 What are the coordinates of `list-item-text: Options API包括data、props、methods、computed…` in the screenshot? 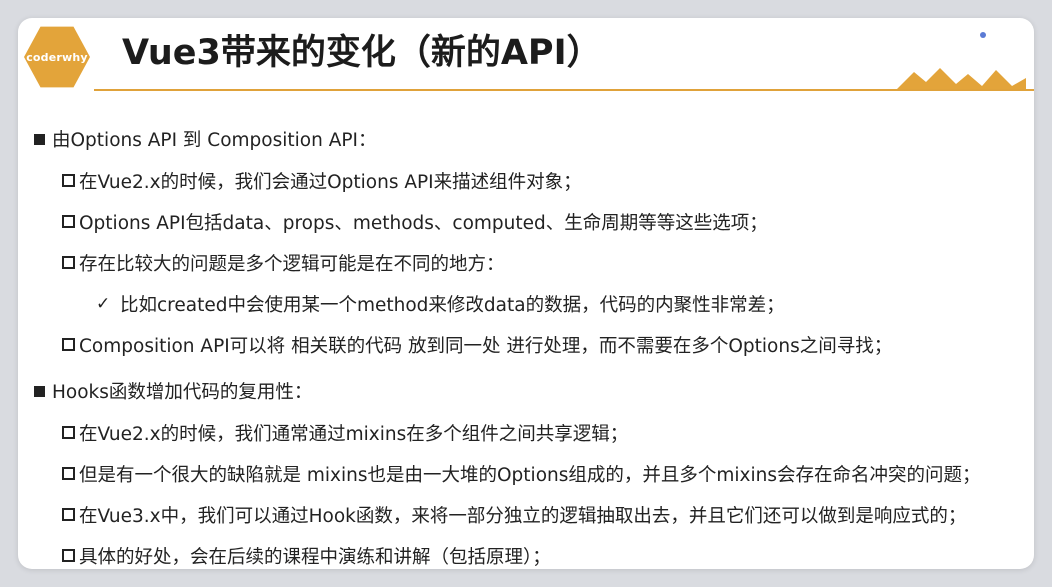 It's located at (423, 223).